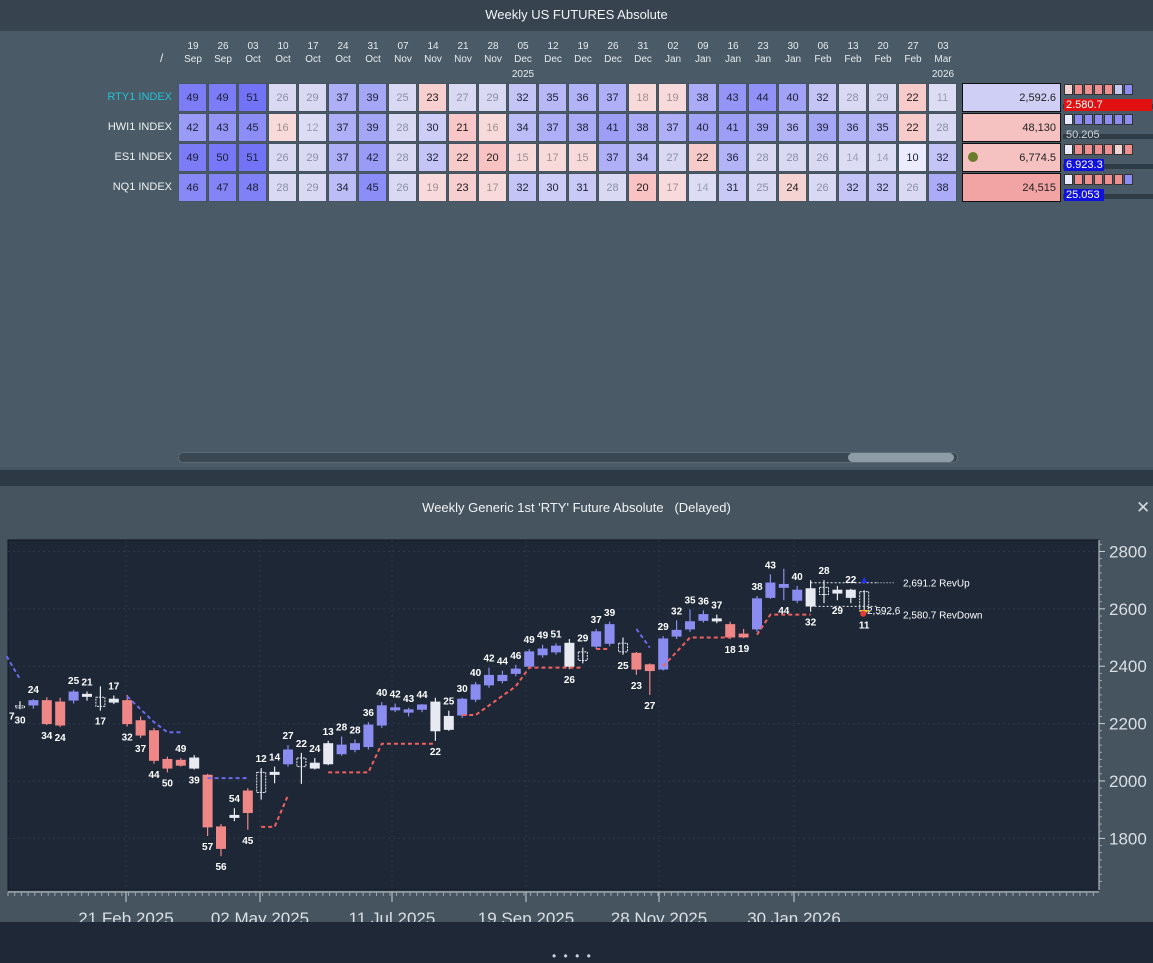 The image size is (1153, 963). I want to click on grid-cell: 10, so click(912, 157).